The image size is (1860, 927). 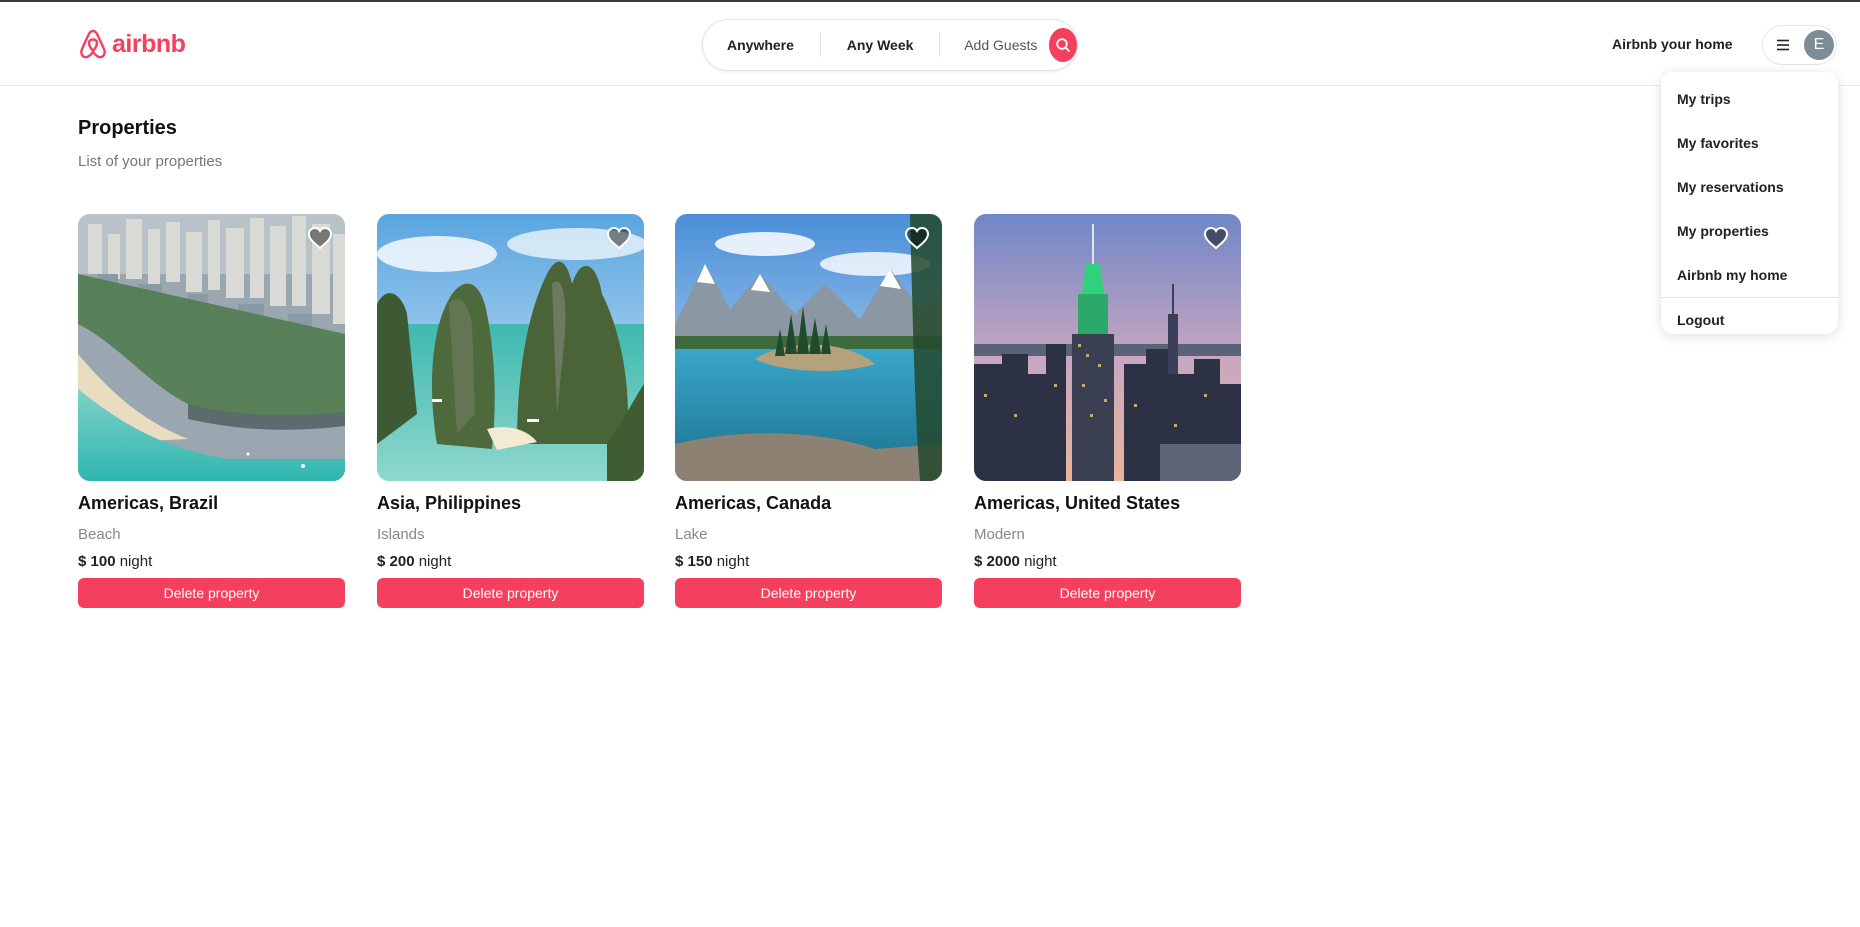 I want to click on menu-item-my-favorites: My favorites, so click(x=1749, y=143).